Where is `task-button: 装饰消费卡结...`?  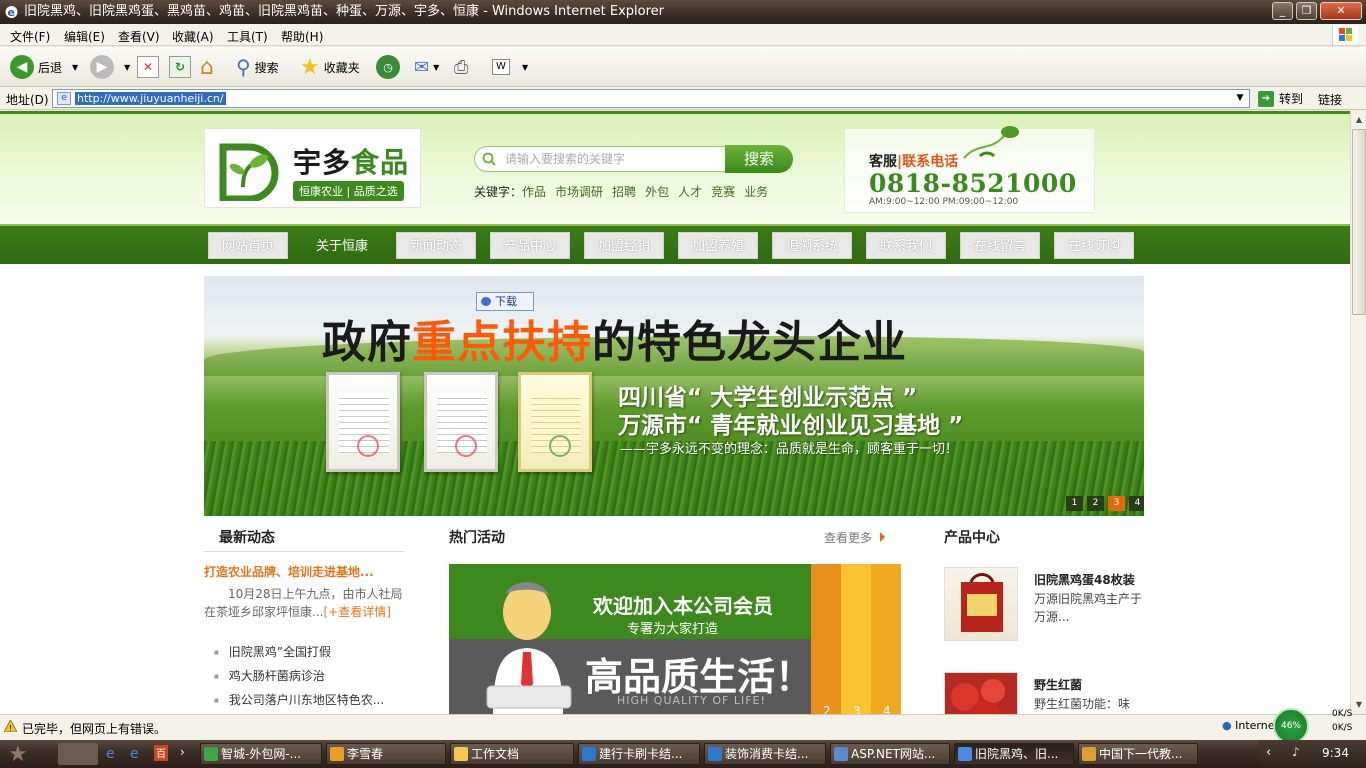
task-button: 装饰消费卡结... is located at coordinates (765, 754).